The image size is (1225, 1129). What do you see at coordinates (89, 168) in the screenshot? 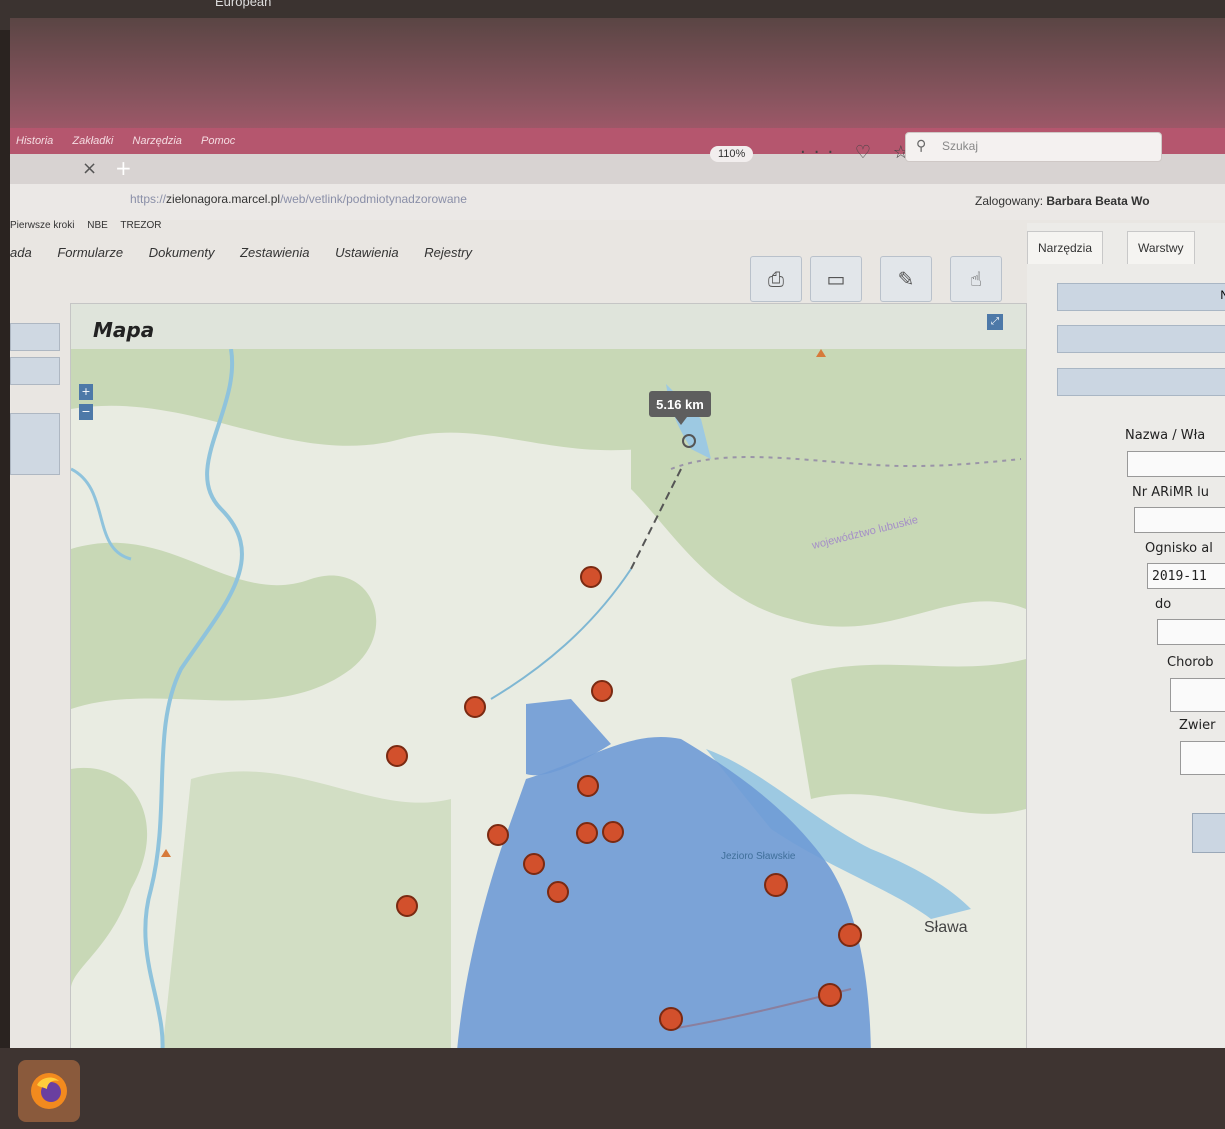
I see `tab-close-icon: ×` at bounding box center [89, 168].